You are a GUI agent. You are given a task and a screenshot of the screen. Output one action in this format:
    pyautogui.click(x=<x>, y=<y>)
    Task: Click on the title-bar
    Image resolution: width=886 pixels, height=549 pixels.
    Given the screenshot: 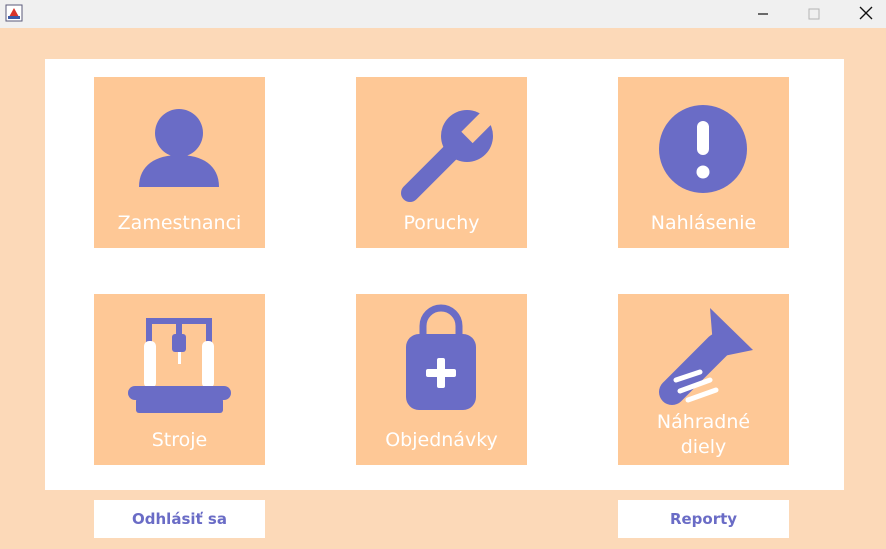 What is the action you would take?
    pyautogui.click(x=443, y=14)
    